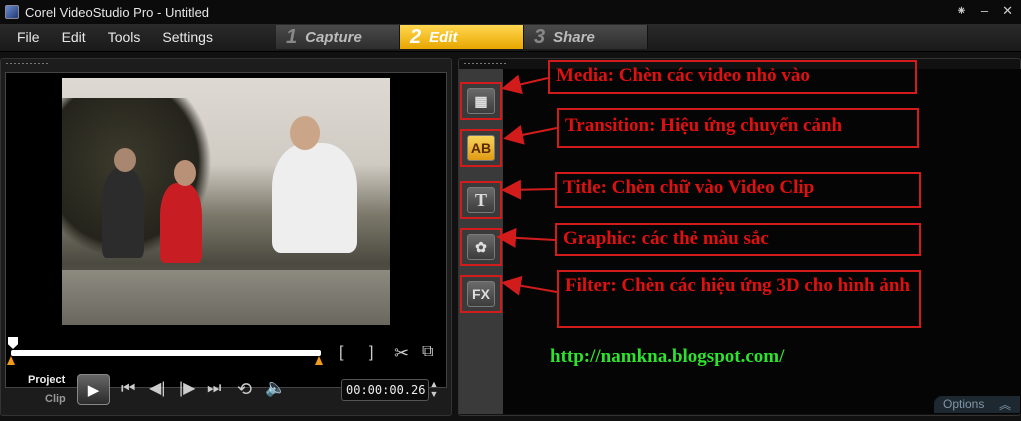  I want to click on menu-list: File Edit Tools Settings, so click(115, 37).